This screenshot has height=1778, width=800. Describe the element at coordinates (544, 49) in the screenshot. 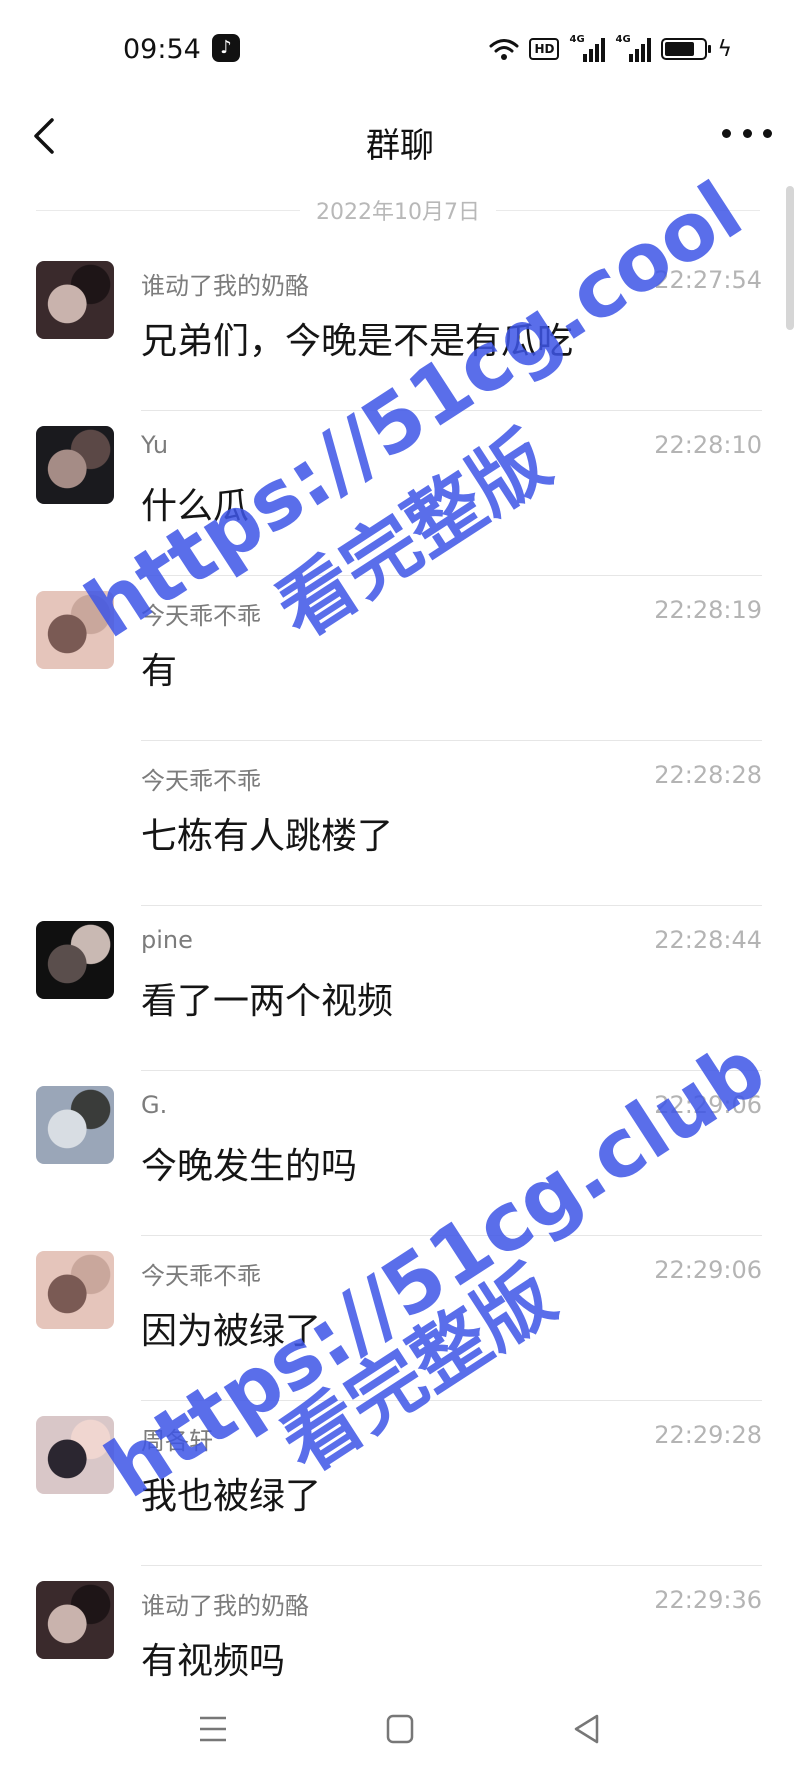

I see `hd-voice-icon: HD` at that location.